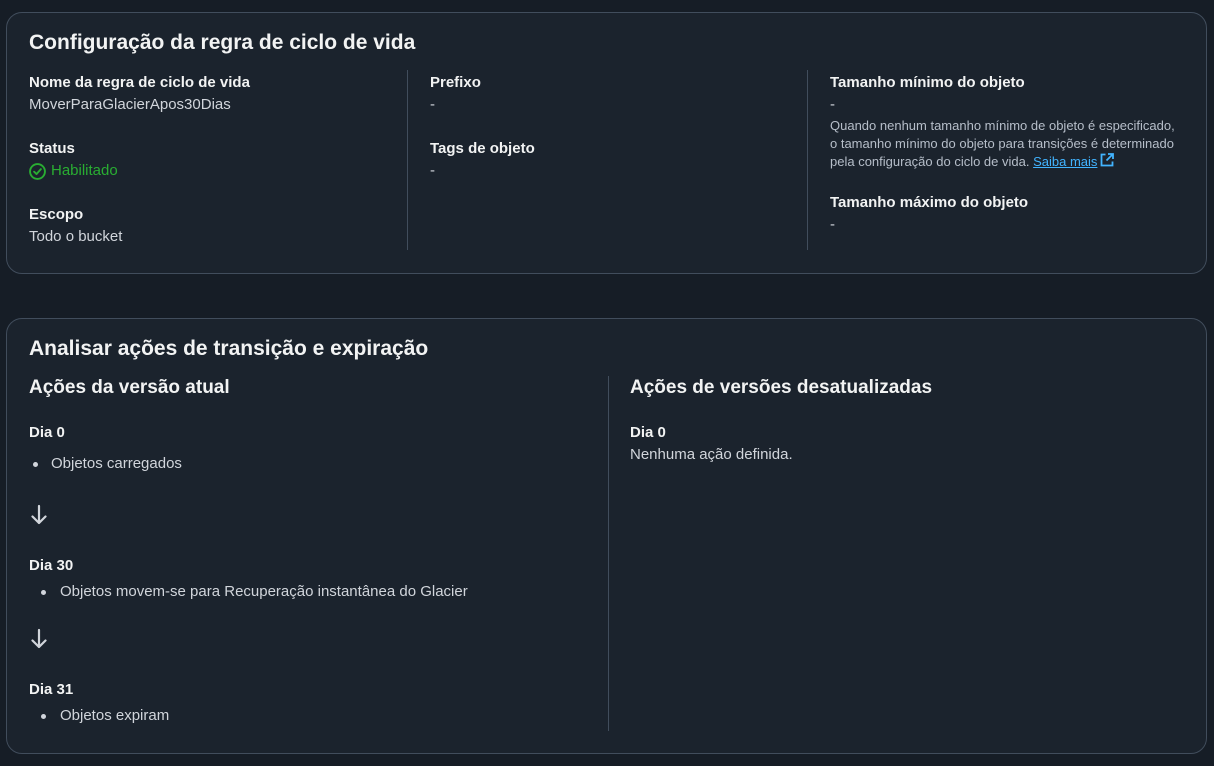  I want to click on status-value: Habilitado, so click(84, 170).